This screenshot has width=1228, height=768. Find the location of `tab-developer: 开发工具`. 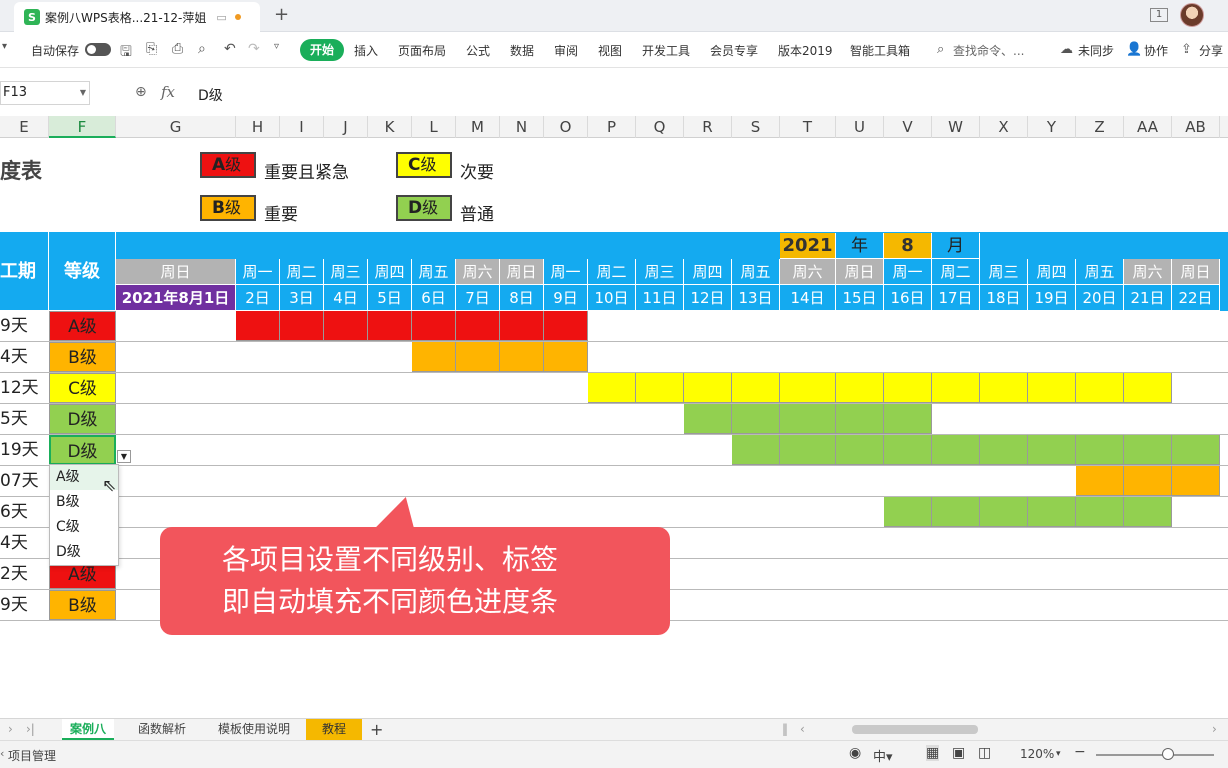

tab-developer: 开发工具 is located at coordinates (666, 50).